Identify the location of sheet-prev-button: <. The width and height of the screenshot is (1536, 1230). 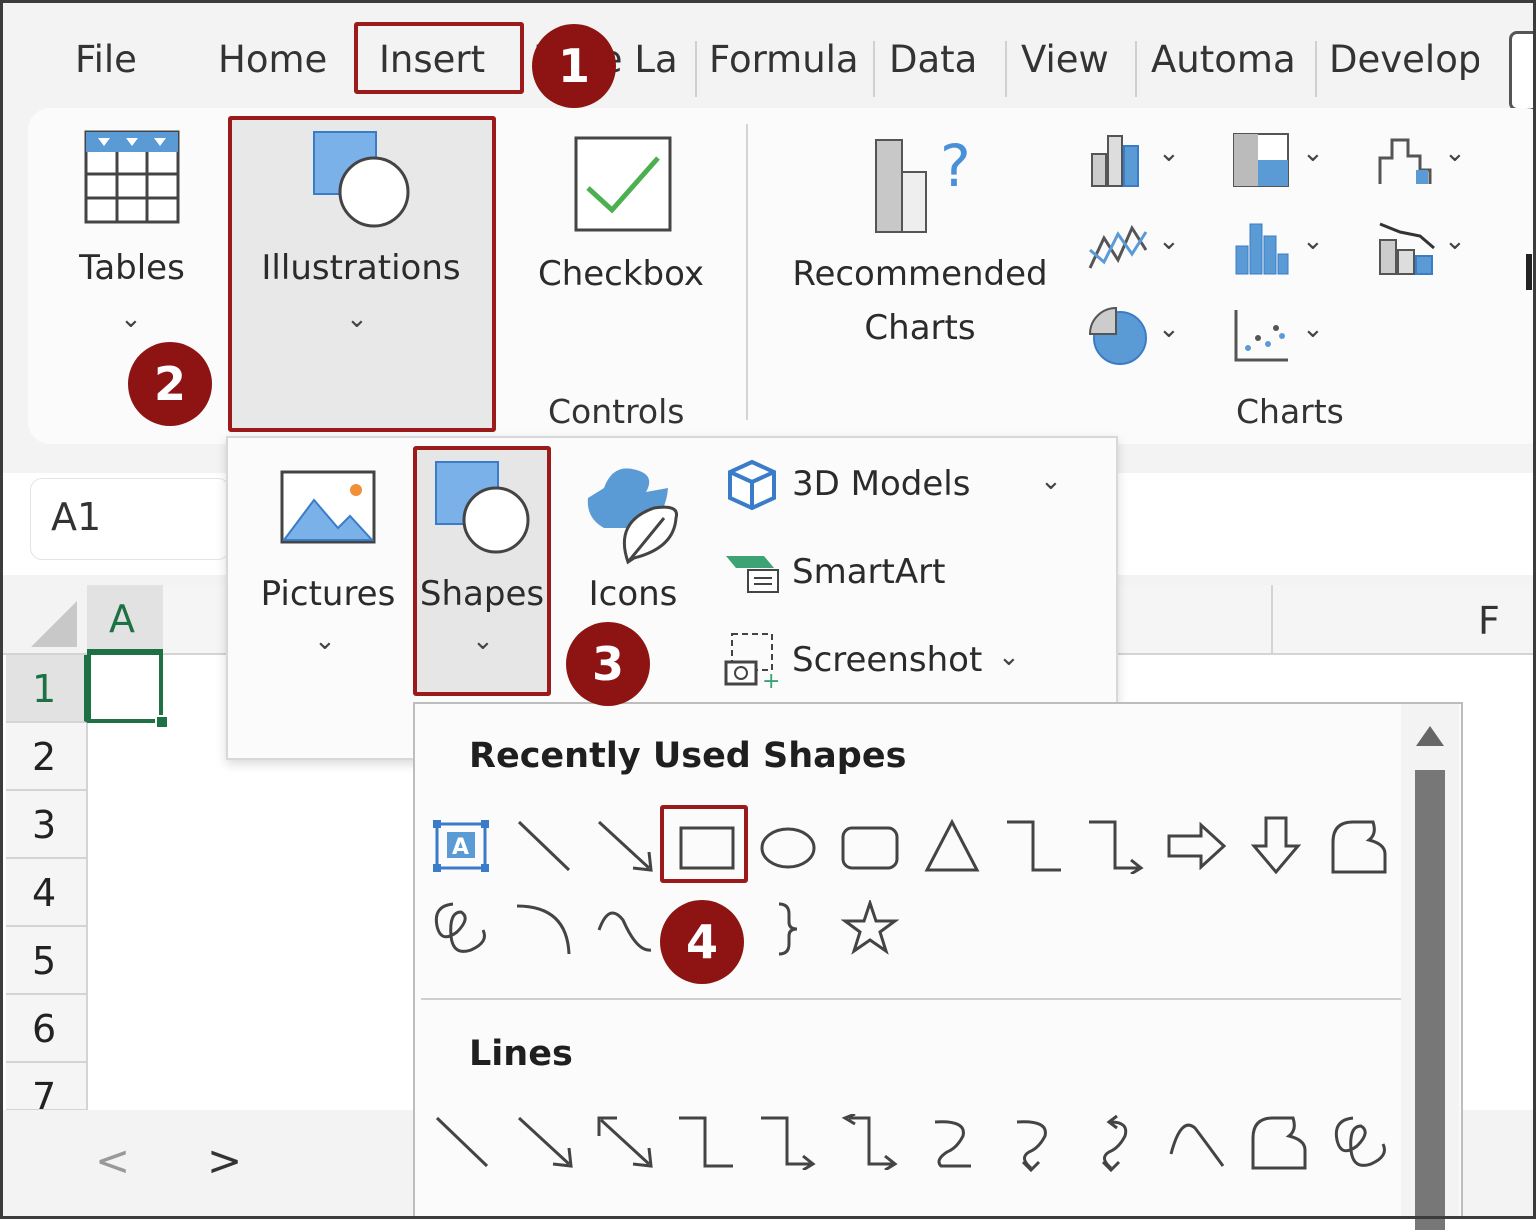
(112, 1160).